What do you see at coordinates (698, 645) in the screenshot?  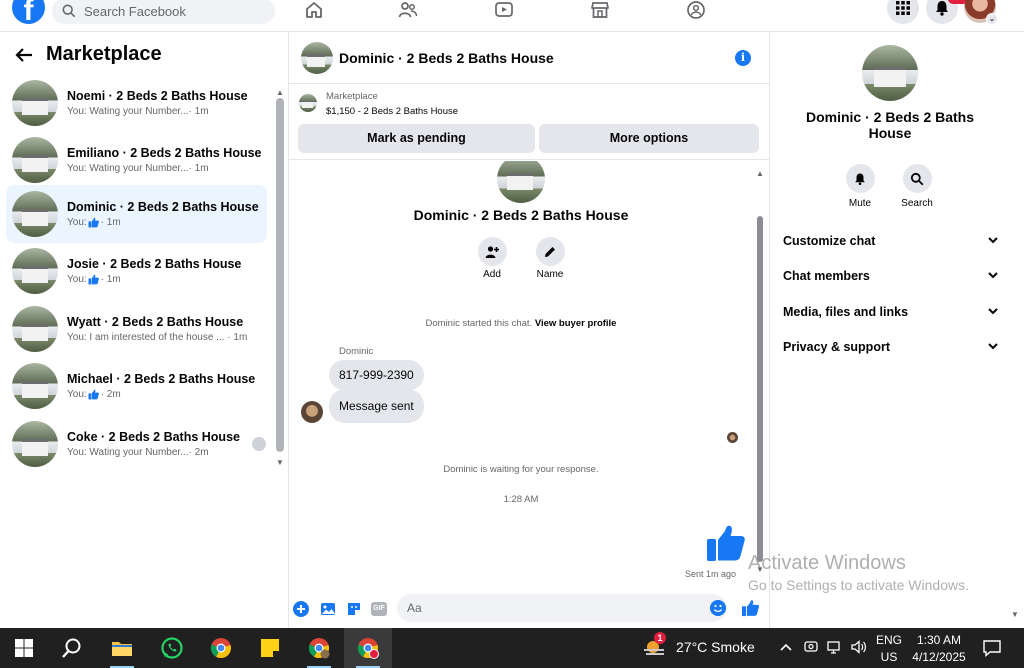 I see `weather-widget: 1 27°C Smoke` at bounding box center [698, 645].